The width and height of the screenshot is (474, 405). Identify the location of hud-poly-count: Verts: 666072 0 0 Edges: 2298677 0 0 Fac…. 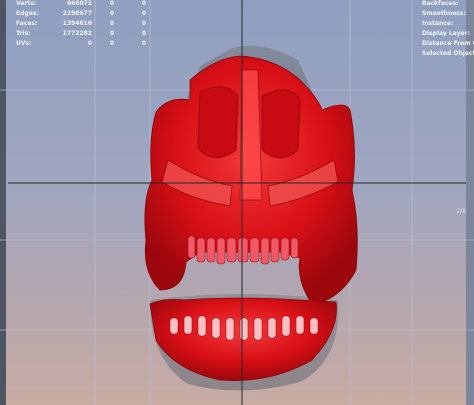
(81, 23).